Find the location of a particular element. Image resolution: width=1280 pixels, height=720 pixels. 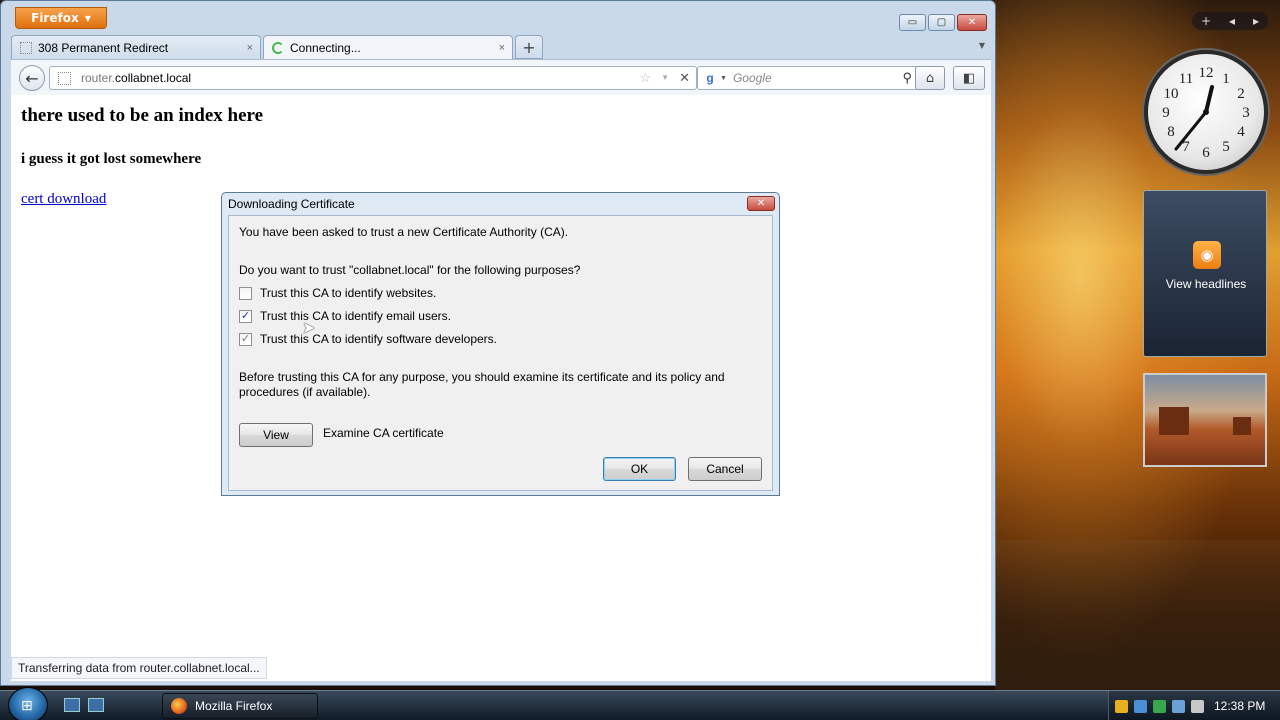

next-icon: ▸ is located at coordinates (1256, 21).